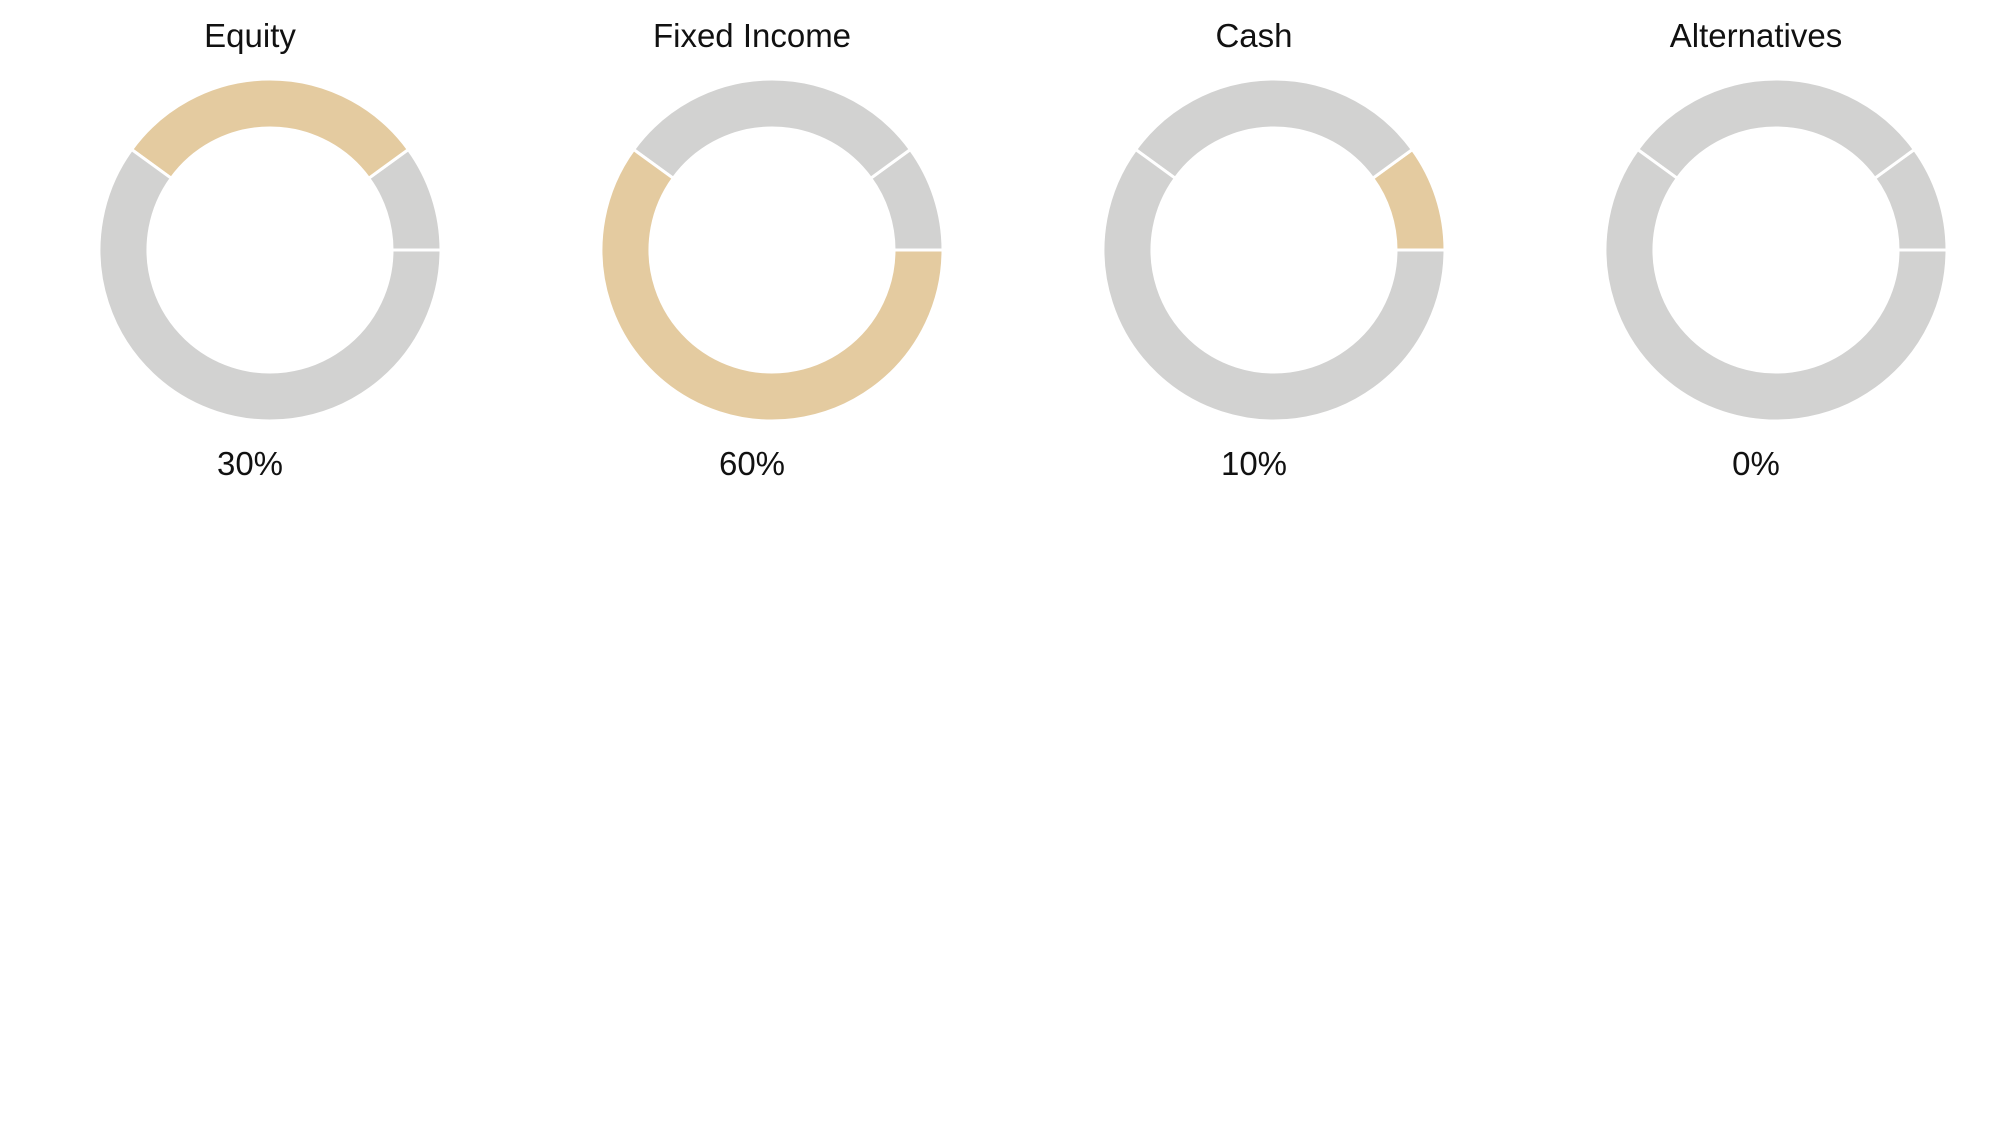 Image resolution: width=2000 pixels, height=1125 pixels. I want to click on donut-panel-cash: Cash 10%, so click(1254, 260).